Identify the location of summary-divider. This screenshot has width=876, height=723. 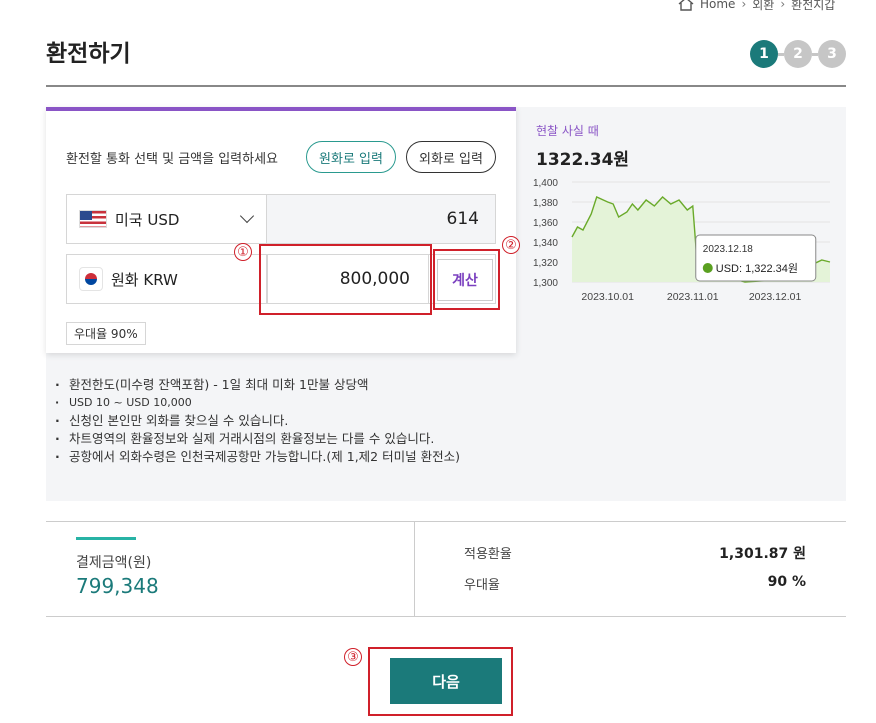
(414, 569).